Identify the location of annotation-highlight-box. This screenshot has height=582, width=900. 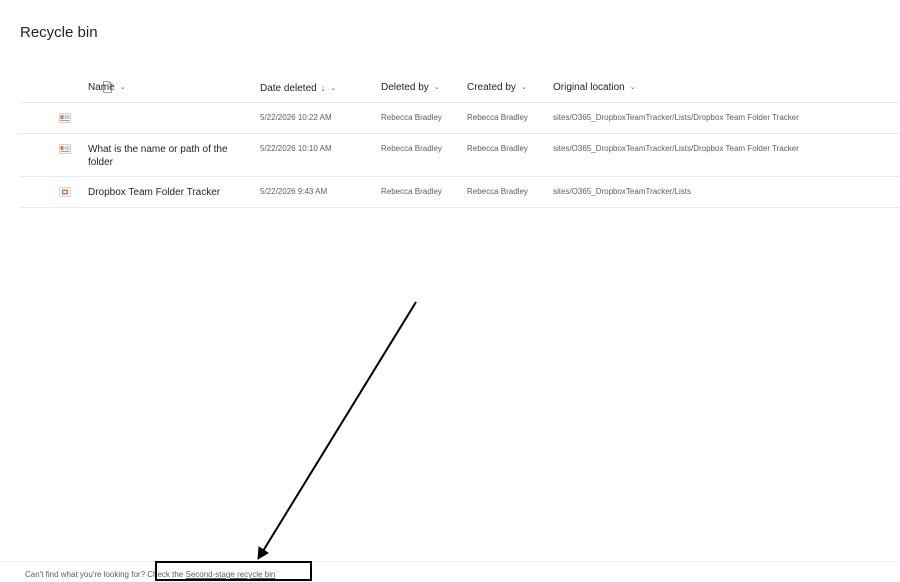
(233, 571).